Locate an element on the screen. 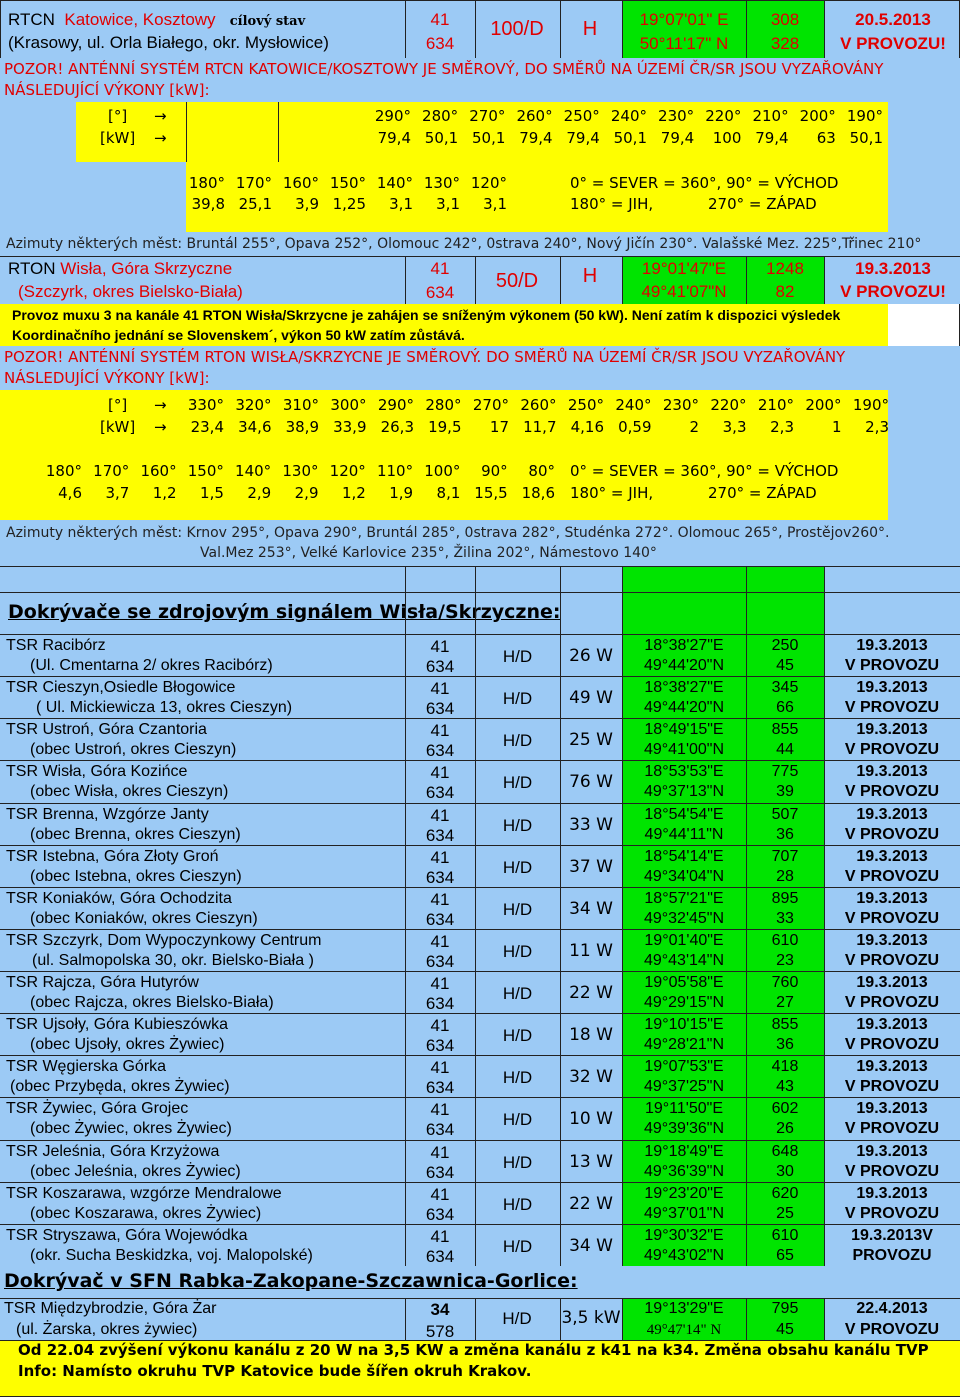 The height and width of the screenshot is (1397, 960). row-address: (Ul. Cmentarna 2/ okres Racibórz) is located at coordinates (151, 665).